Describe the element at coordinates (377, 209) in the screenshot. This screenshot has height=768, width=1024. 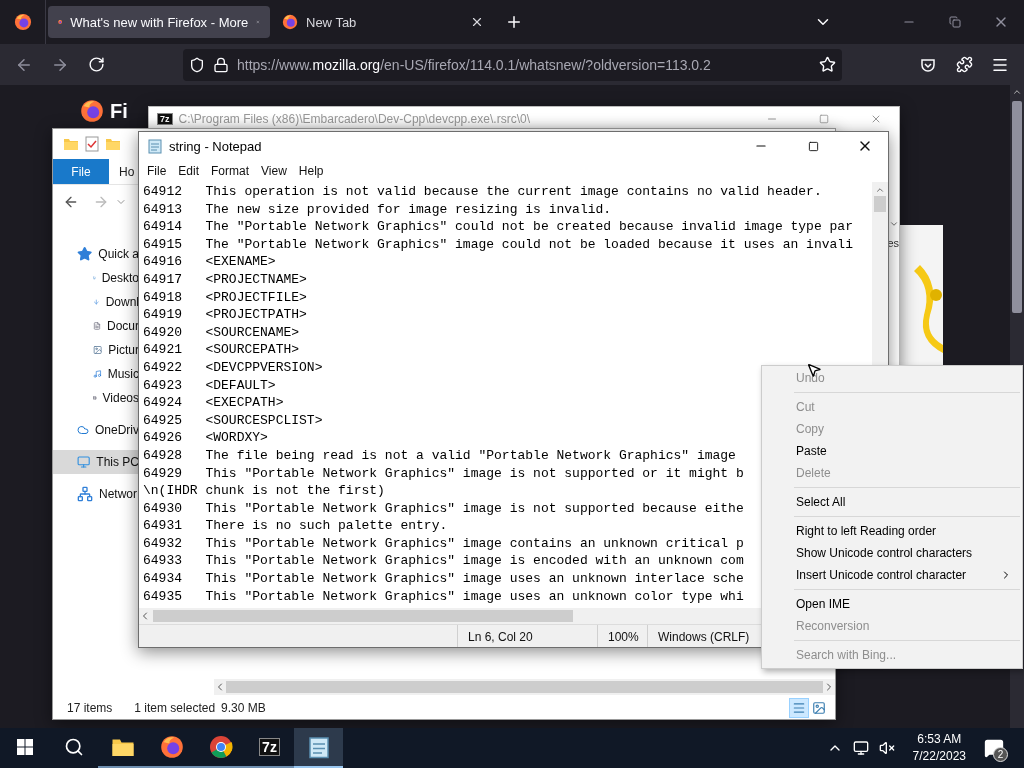
I see `text-line: 64913 The new size provided for image resizing is invalid.` at that location.